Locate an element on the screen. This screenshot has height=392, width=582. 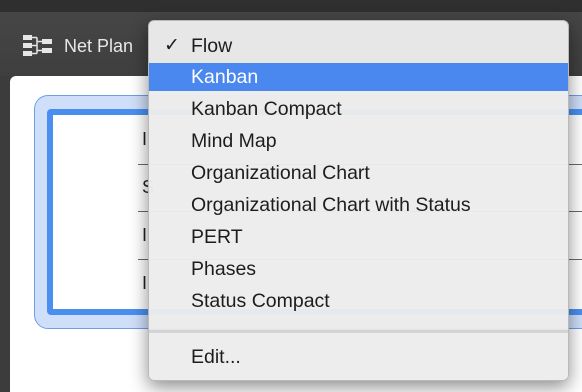
menu-item-kanban: Kanban is located at coordinates (358, 77).